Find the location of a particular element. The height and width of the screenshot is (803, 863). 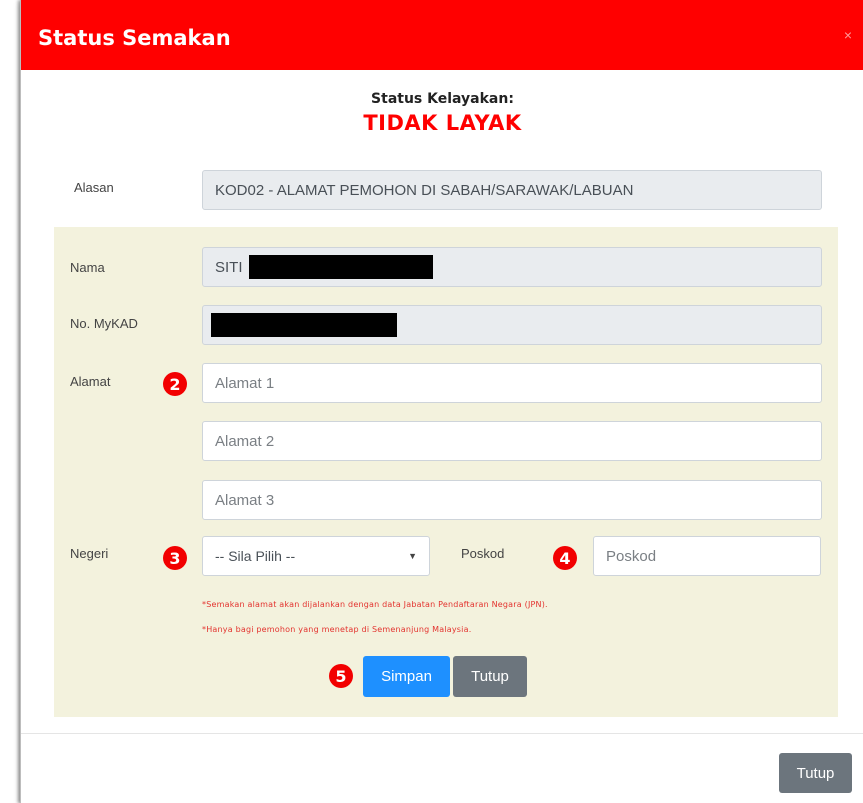

step-badge-2: 2 is located at coordinates (175, 384).